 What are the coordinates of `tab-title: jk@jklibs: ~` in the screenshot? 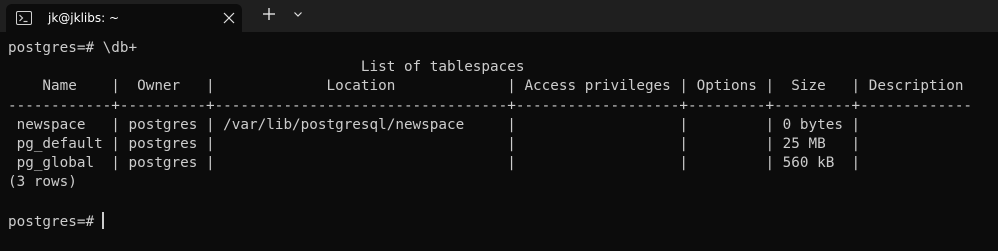 It's located at (84, 18).